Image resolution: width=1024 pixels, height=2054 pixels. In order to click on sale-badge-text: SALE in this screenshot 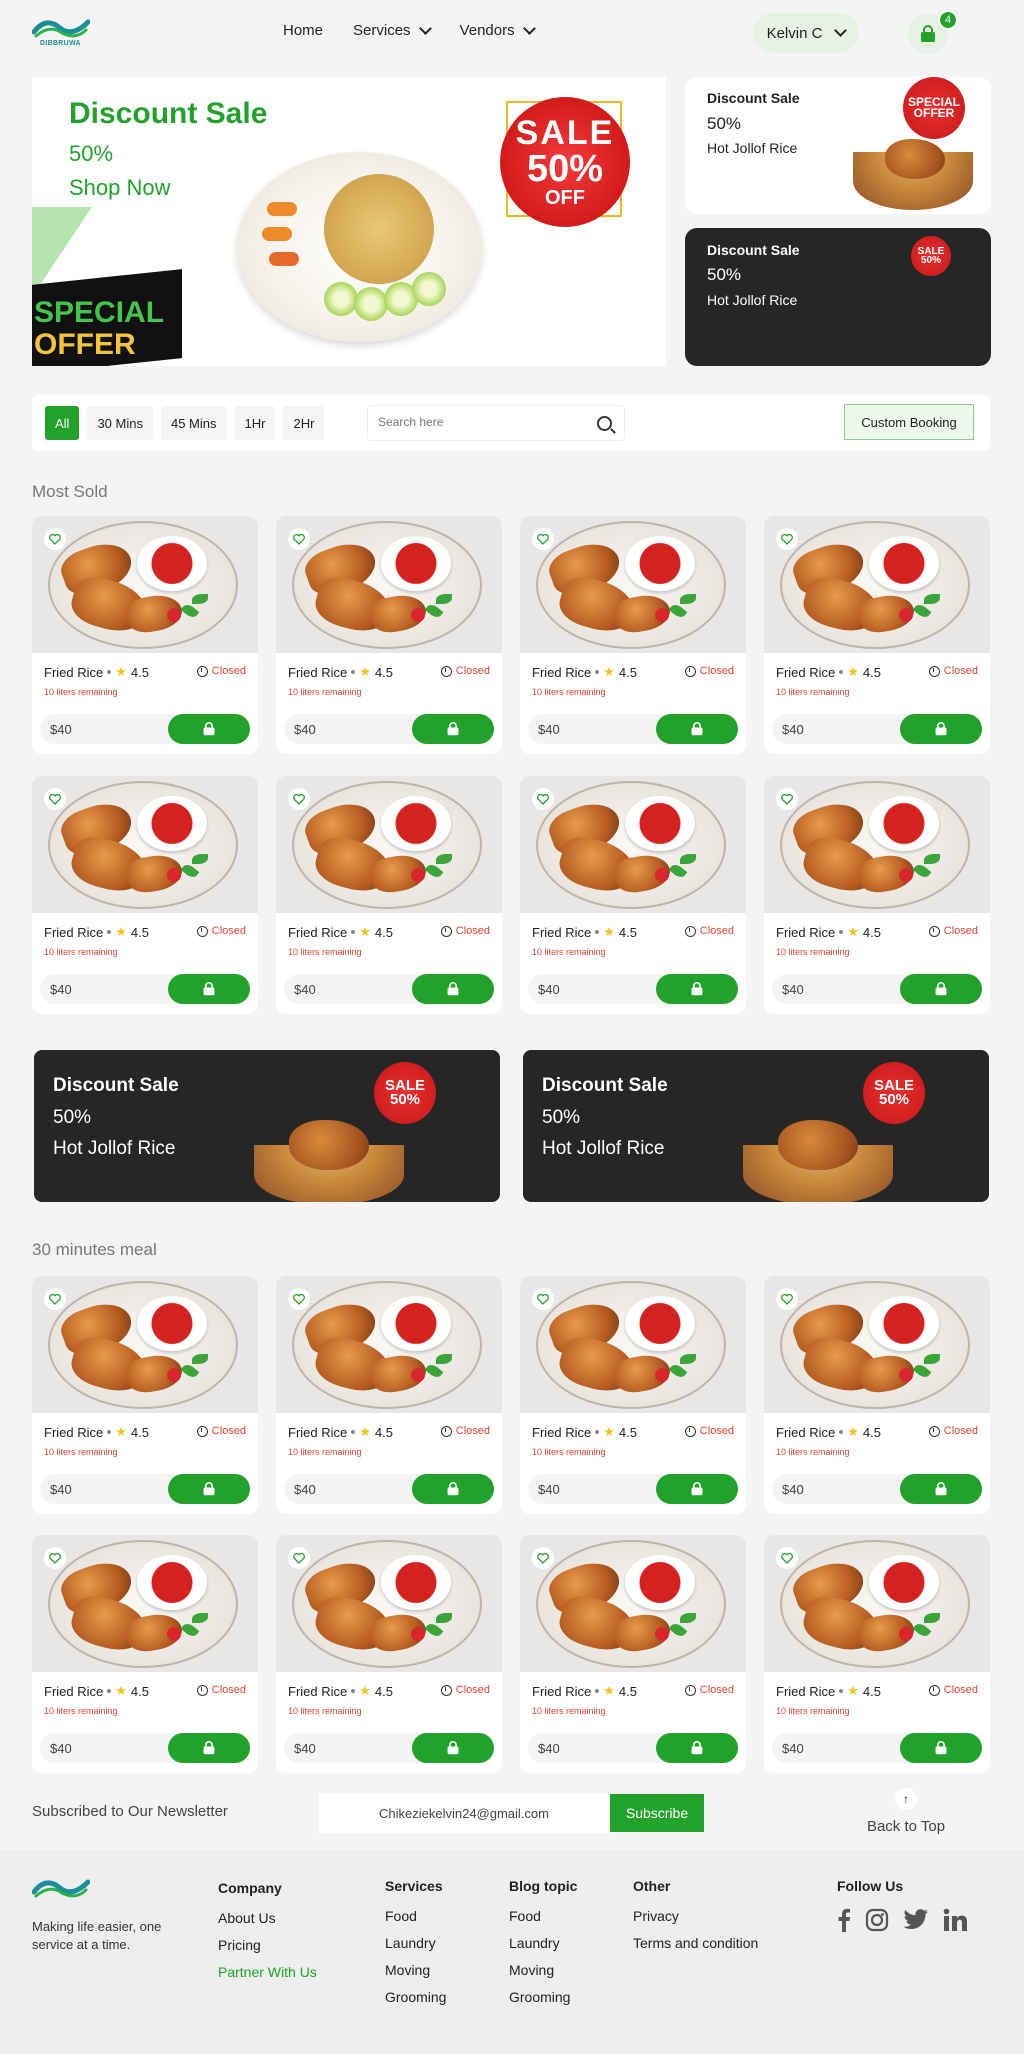, I will do `click(565, 133)`.